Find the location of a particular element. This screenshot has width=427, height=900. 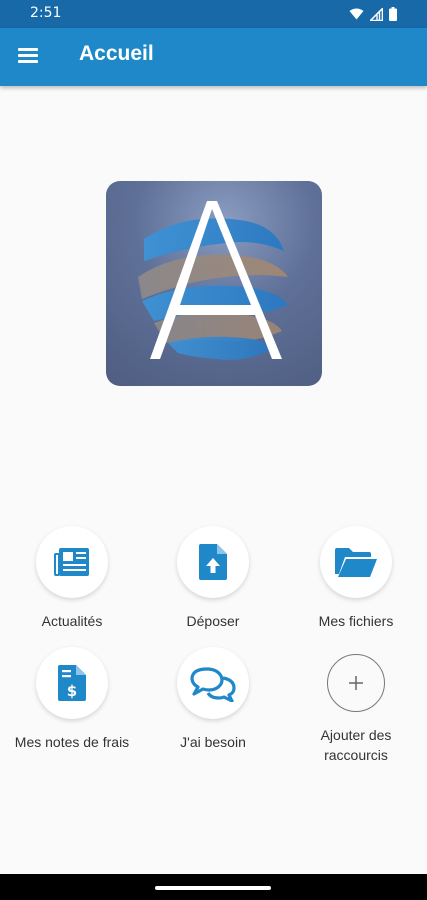

shortcut-ajouter-des-raccourcis: Ajouter des raccourcis is located at coordinates (356, 706).